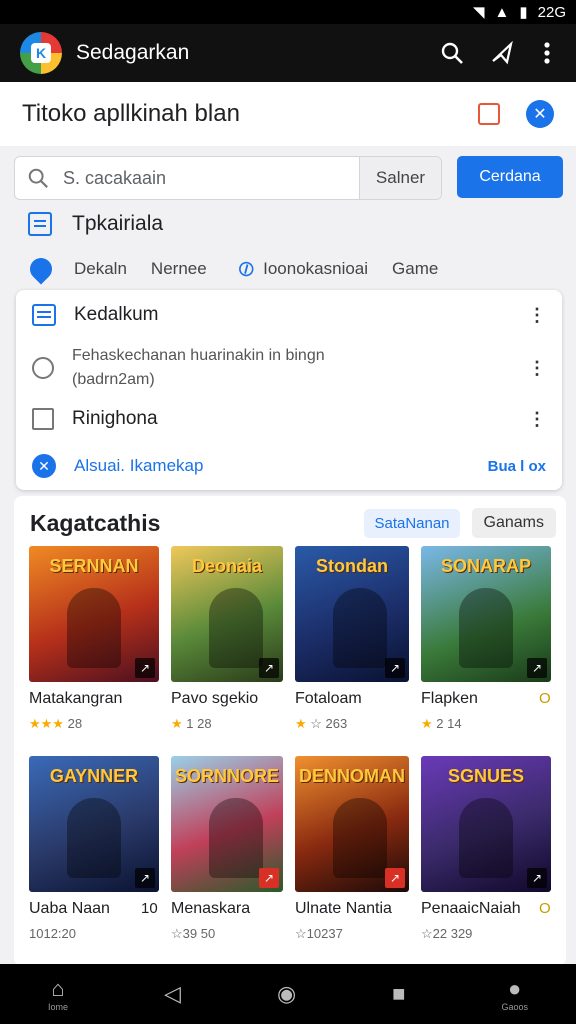 This screenshot has height=1024, width=576. Describe the element at coordinates (138, 466) in the screenshot. I see `card-link: Alsuai. Ikamekap` at that location.